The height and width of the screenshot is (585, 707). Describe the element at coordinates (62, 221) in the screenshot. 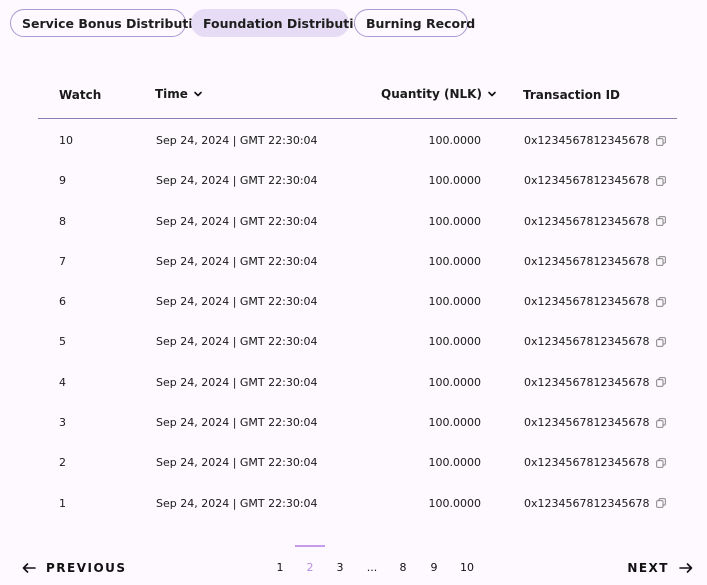

I see `cell-watch: 8` at that location.